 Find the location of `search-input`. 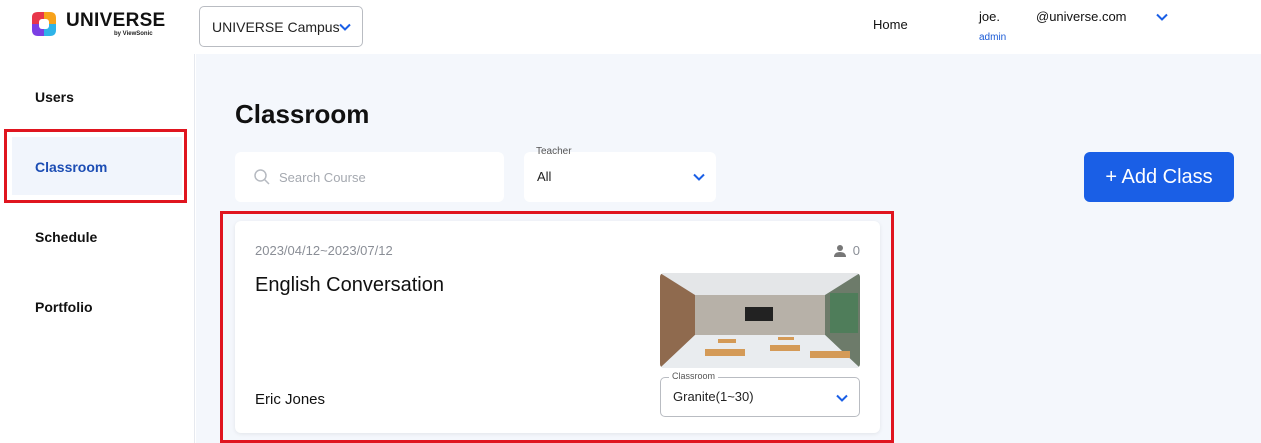

search-input is located at coordinates (384, 177).